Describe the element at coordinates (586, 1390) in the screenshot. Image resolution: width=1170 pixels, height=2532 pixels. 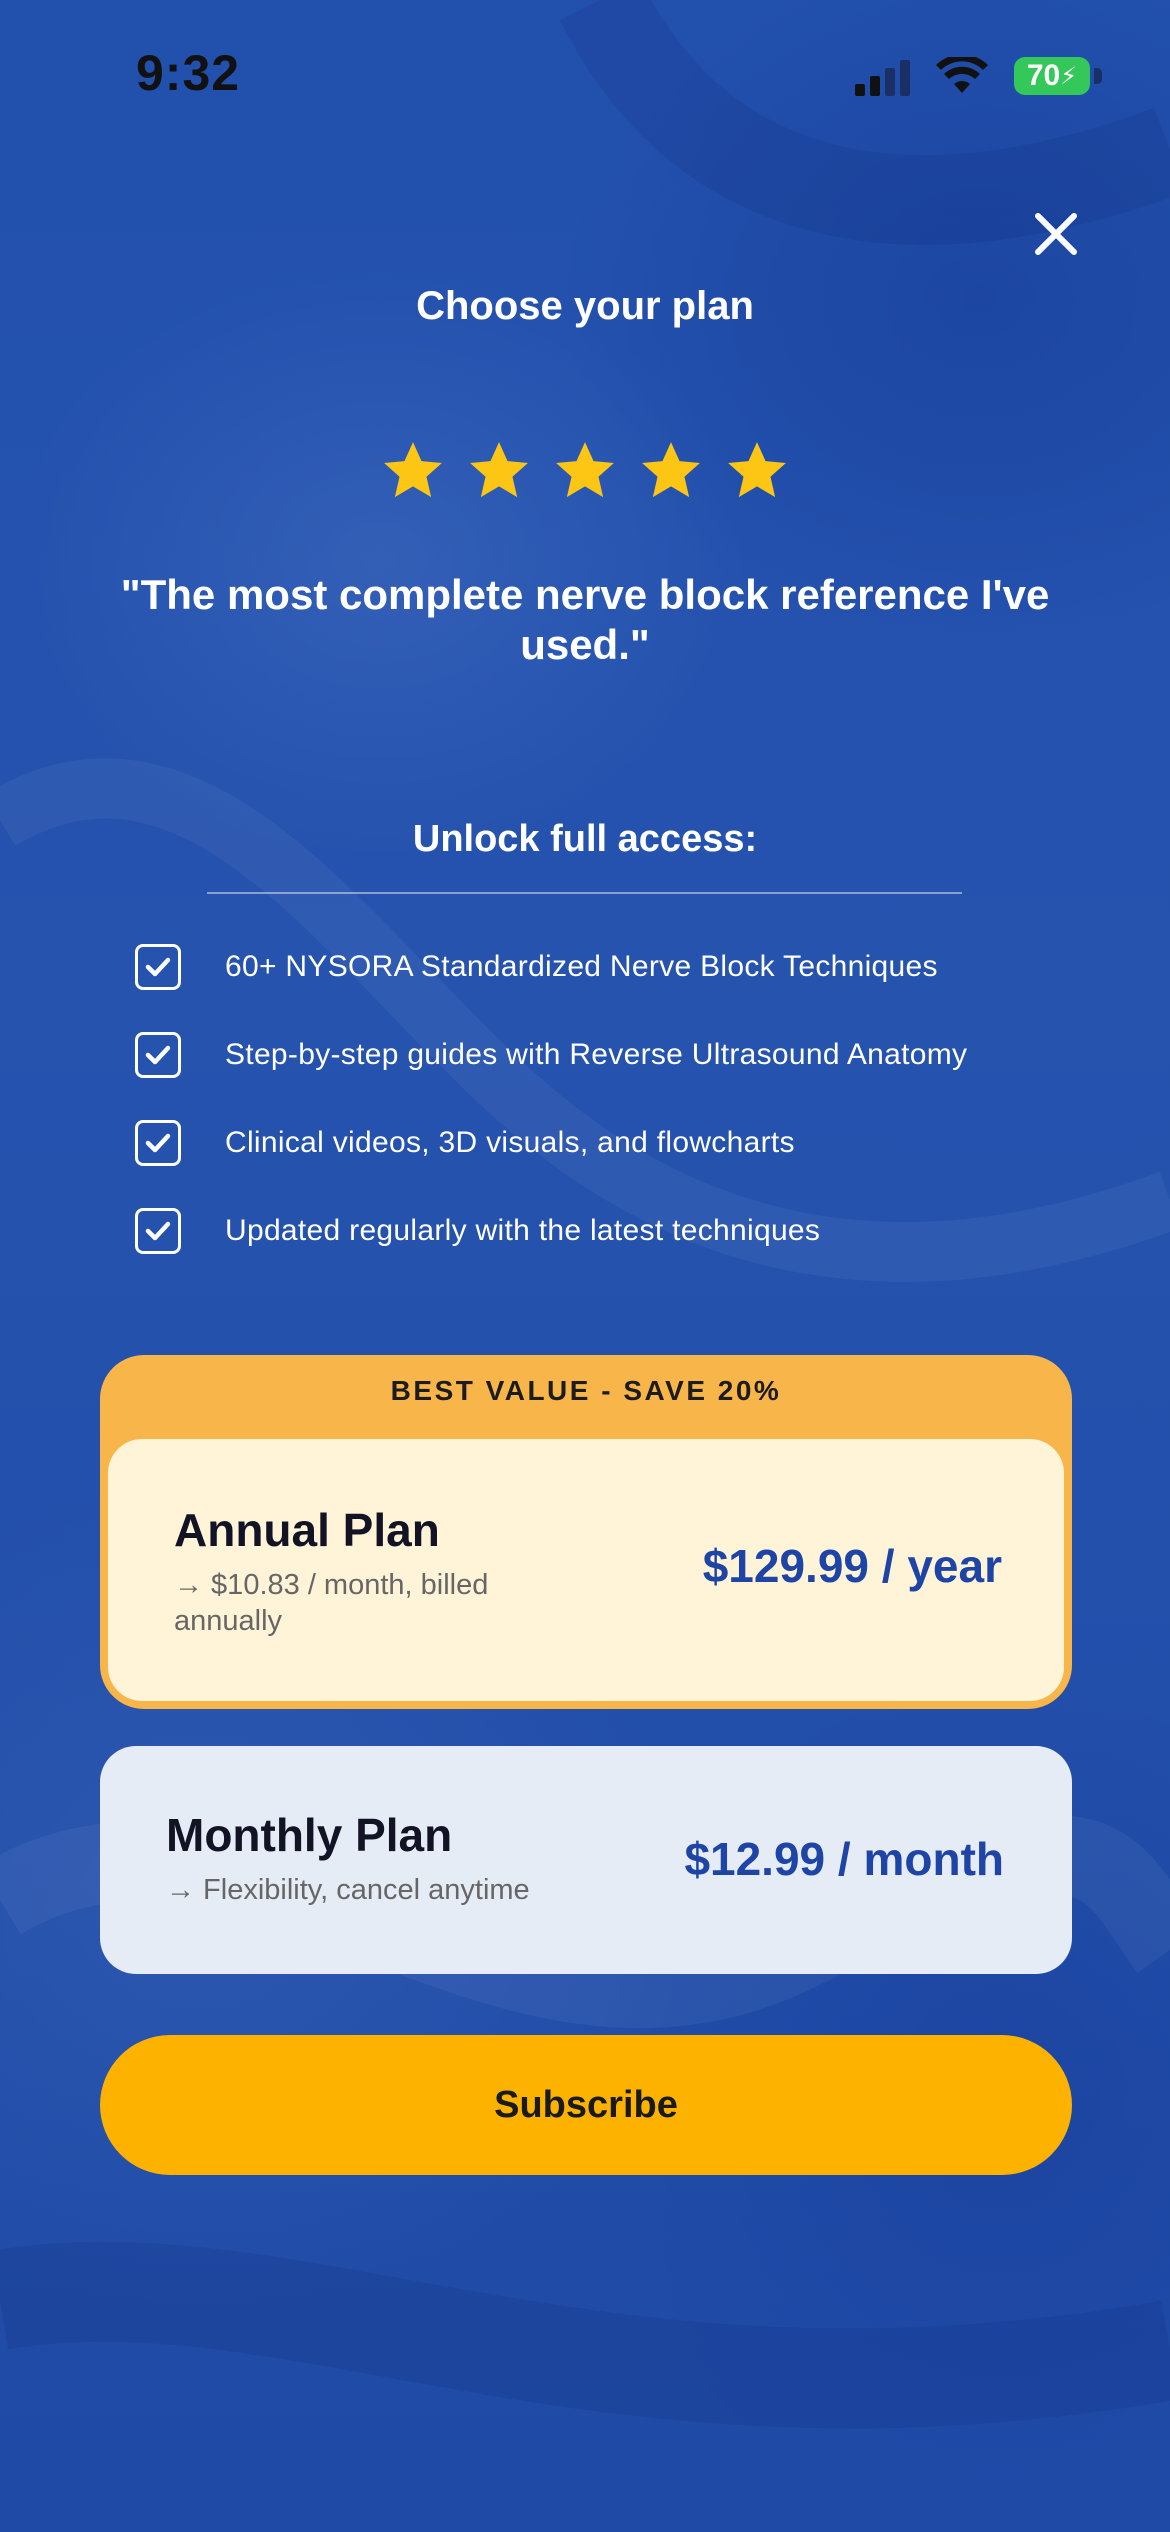
I see `best-value-badge: BEST VALUE - SAVE 20%` at that location.